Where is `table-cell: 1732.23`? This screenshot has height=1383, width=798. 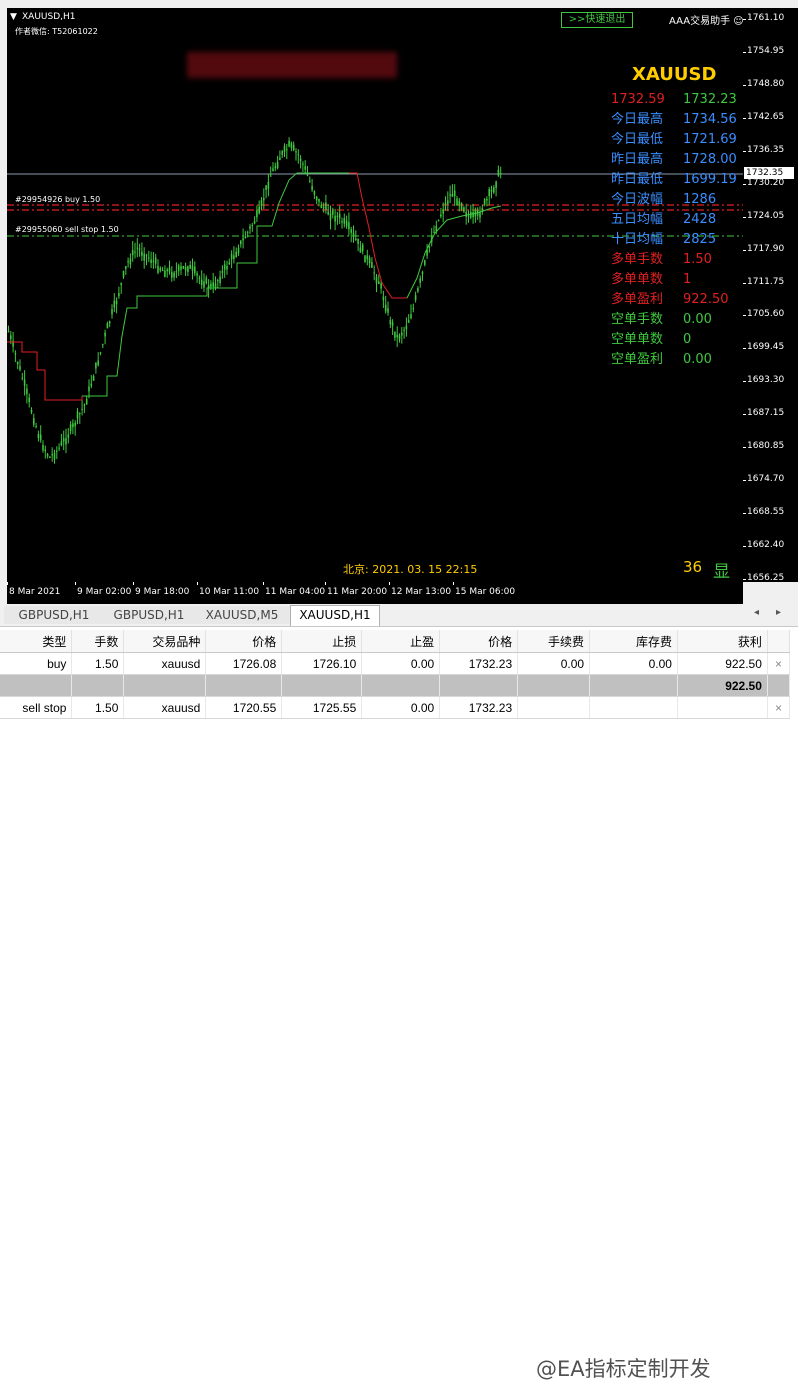
table-cell: 1732.23 is located at coordinates (479, 663).